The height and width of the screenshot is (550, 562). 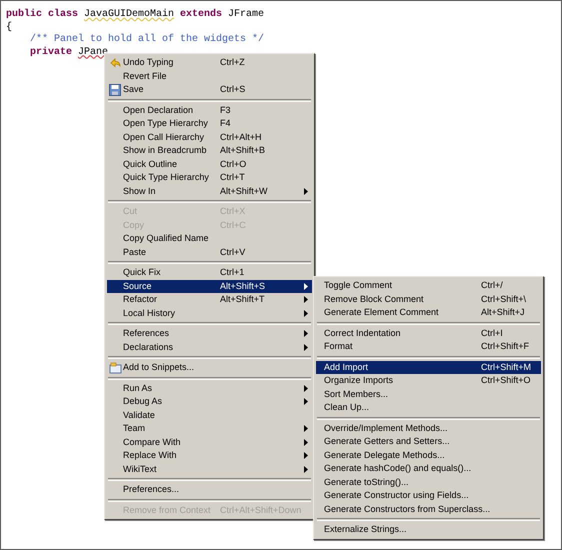 I want to click on menu-item: Toggle Comment Ctrl+/, so click(x=428, y=285).